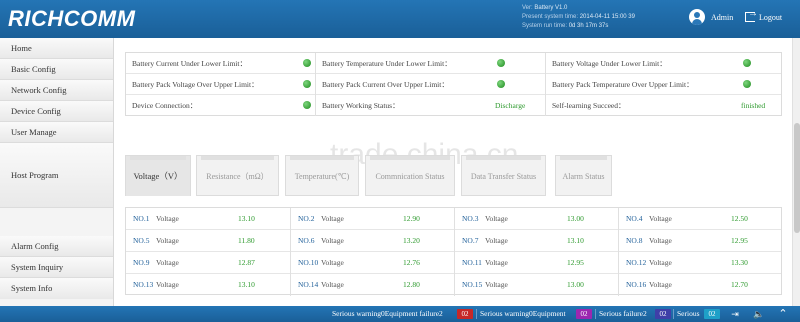  Describe the element at coordinates (472, 284) in the screenshot. I see `cell-number: NO.15` at that location.